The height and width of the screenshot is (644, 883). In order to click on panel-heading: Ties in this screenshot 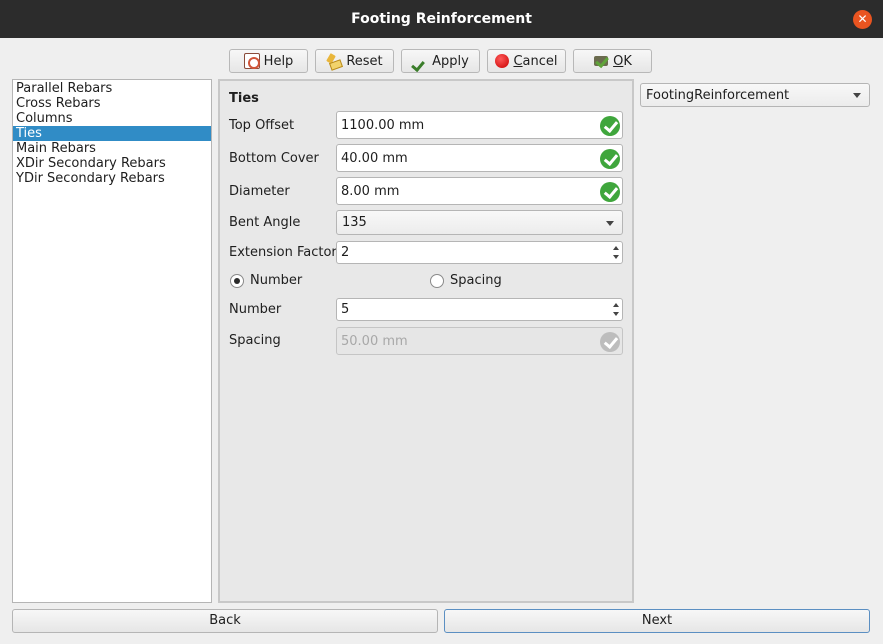, I will do `click(244, 98)`.